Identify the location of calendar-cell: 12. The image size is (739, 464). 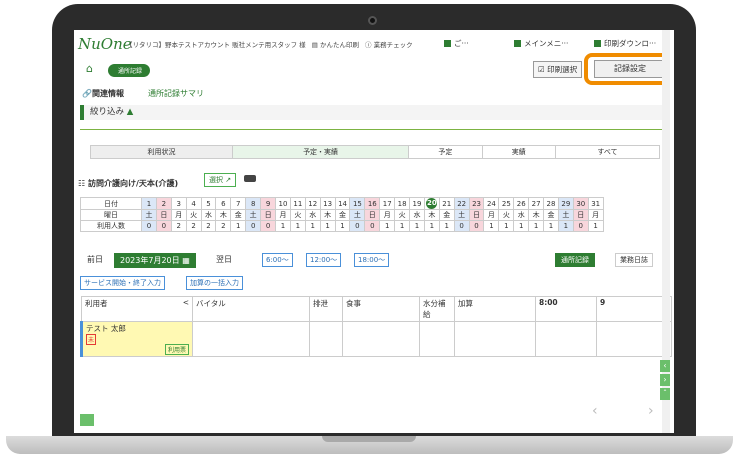
(312, 203).